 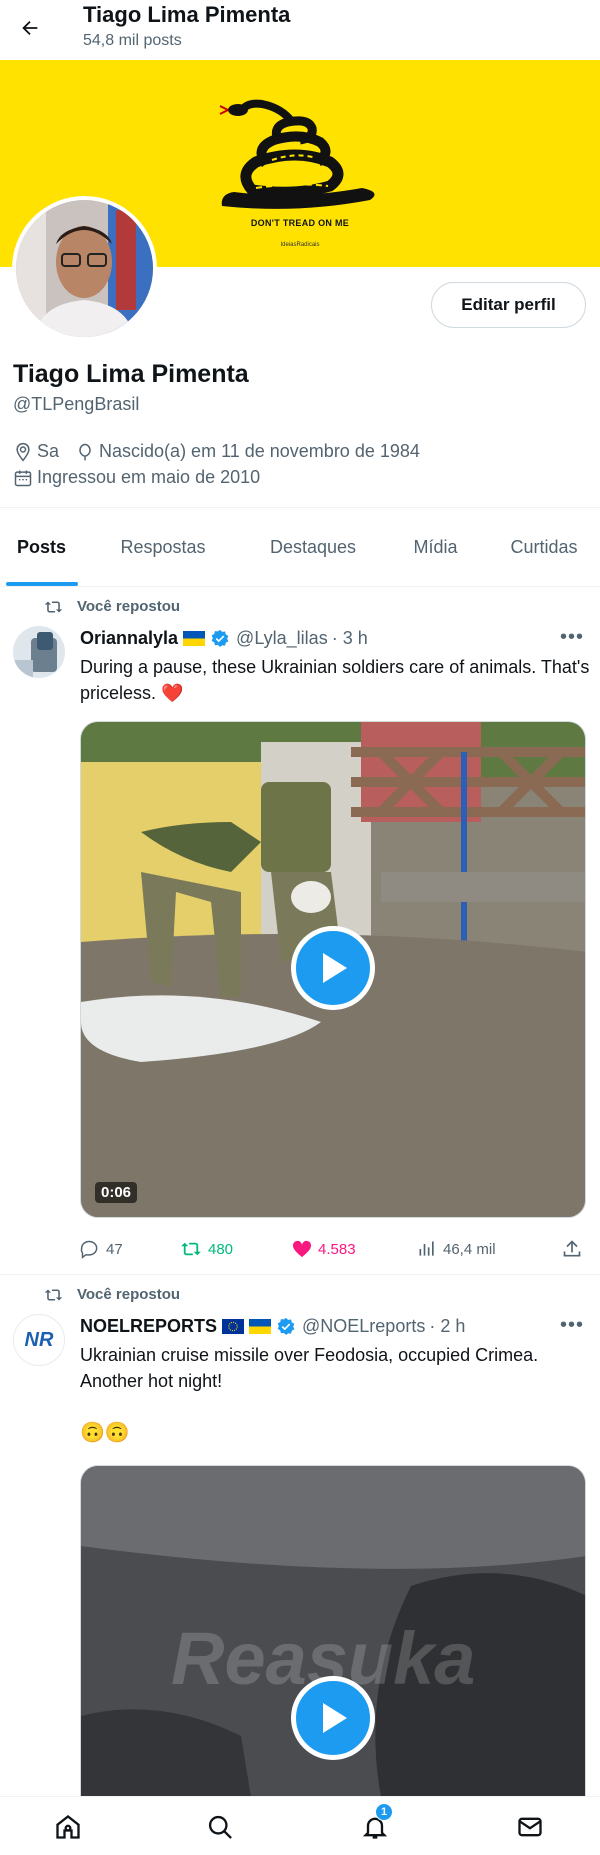 I want to click on post-author-handle: @NOELreports, so click(x=363, y=1326).